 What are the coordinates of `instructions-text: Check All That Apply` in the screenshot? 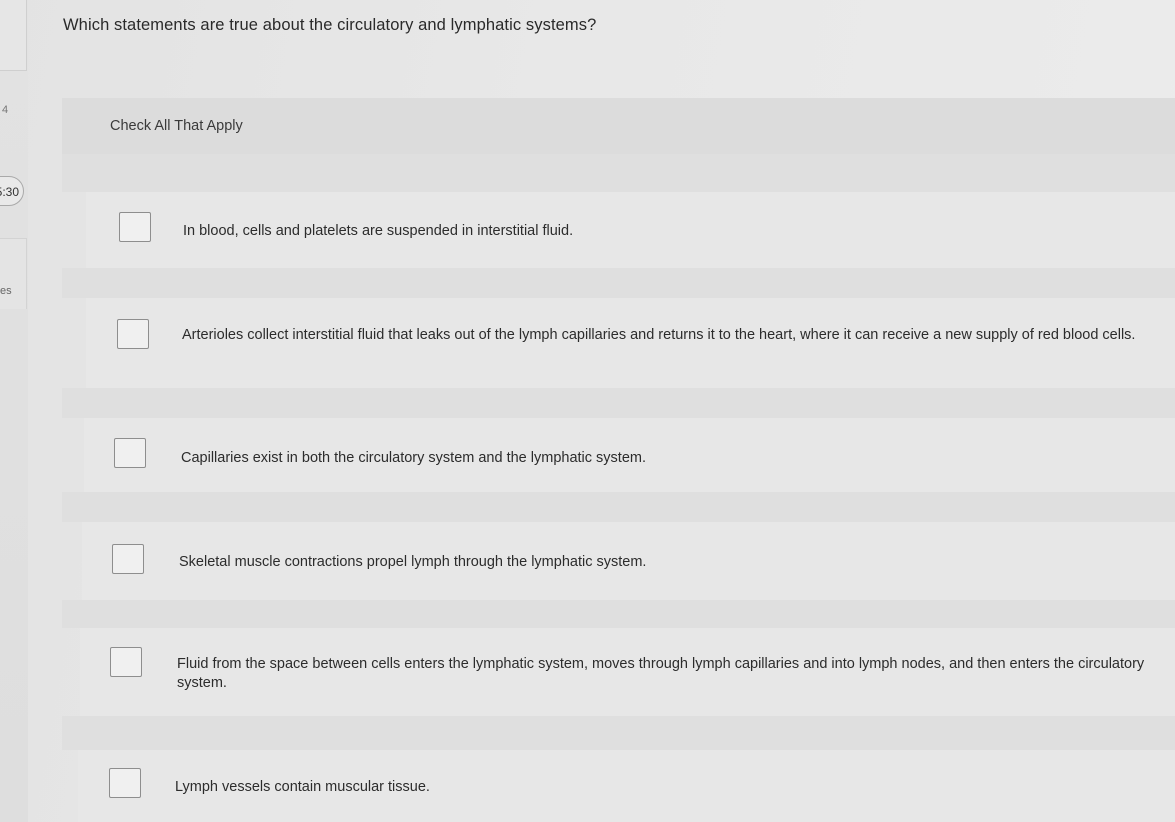 It's located at (176, 126).